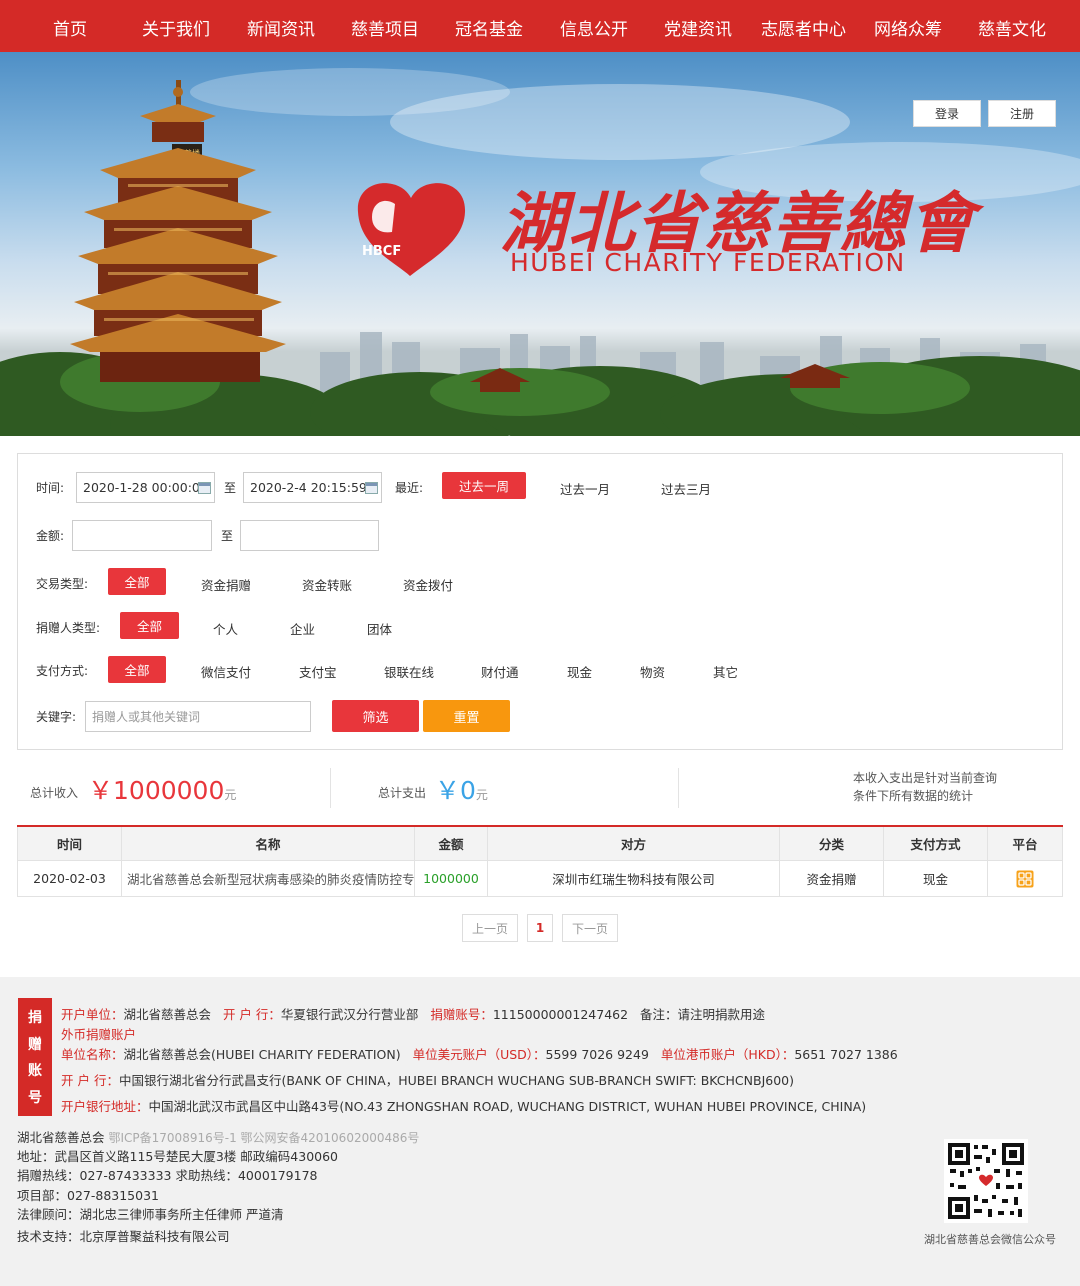  What do you see at coordinates (50, 488) in the screenshot?
I see `time-label: 时间:` at bounding box center [50, 488].